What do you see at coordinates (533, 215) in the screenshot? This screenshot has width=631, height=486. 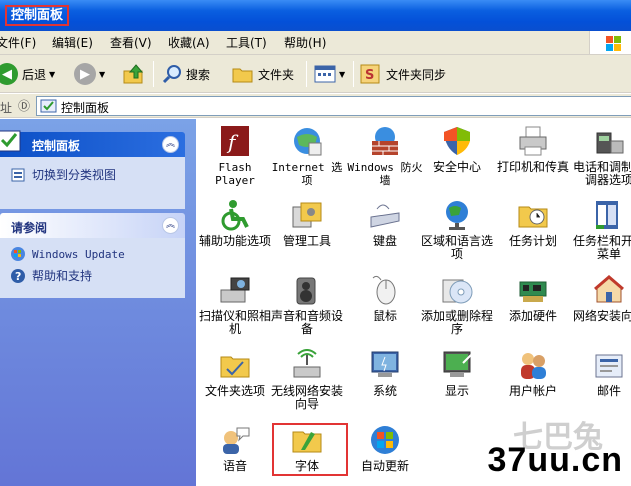 I see `scheduled-tasks-icon` at bounding box center [533, 215].